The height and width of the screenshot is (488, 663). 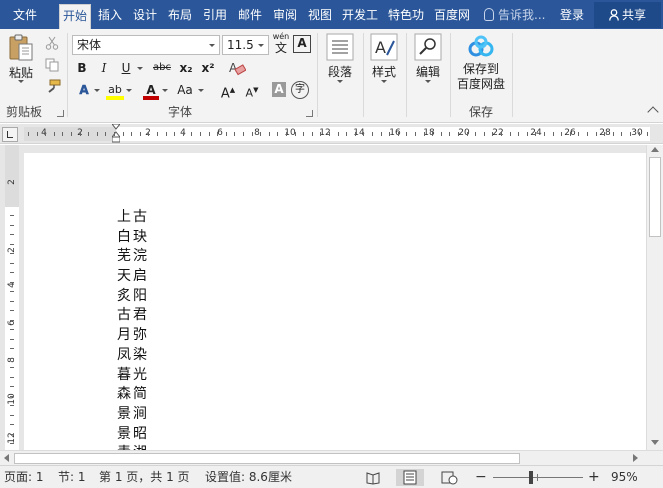 What do you see at coordinates (267, 458) in the screenshot?
I see `horizontal-scroll-thumb` at bounding box center [267, 458].